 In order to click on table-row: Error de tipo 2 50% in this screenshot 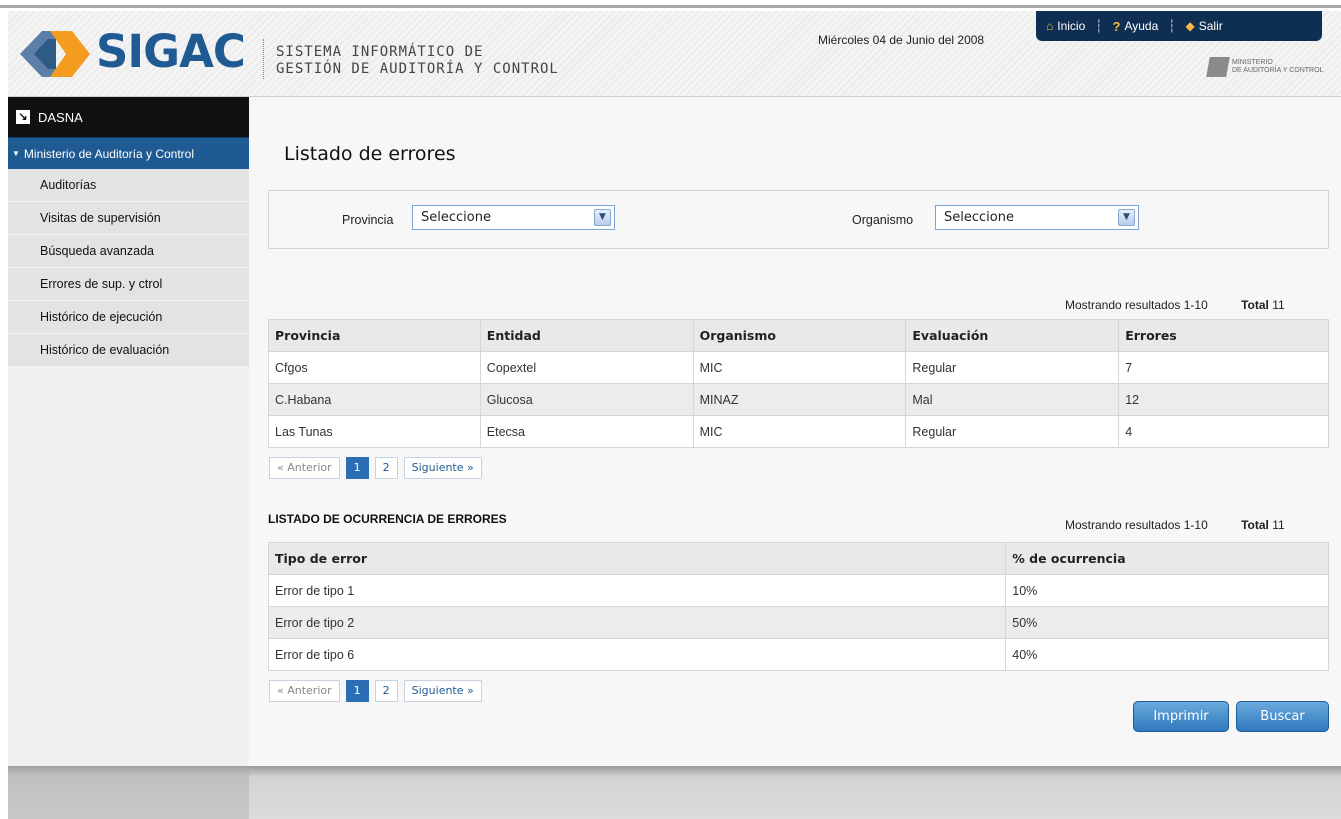, I will do `click(798, 622)`.